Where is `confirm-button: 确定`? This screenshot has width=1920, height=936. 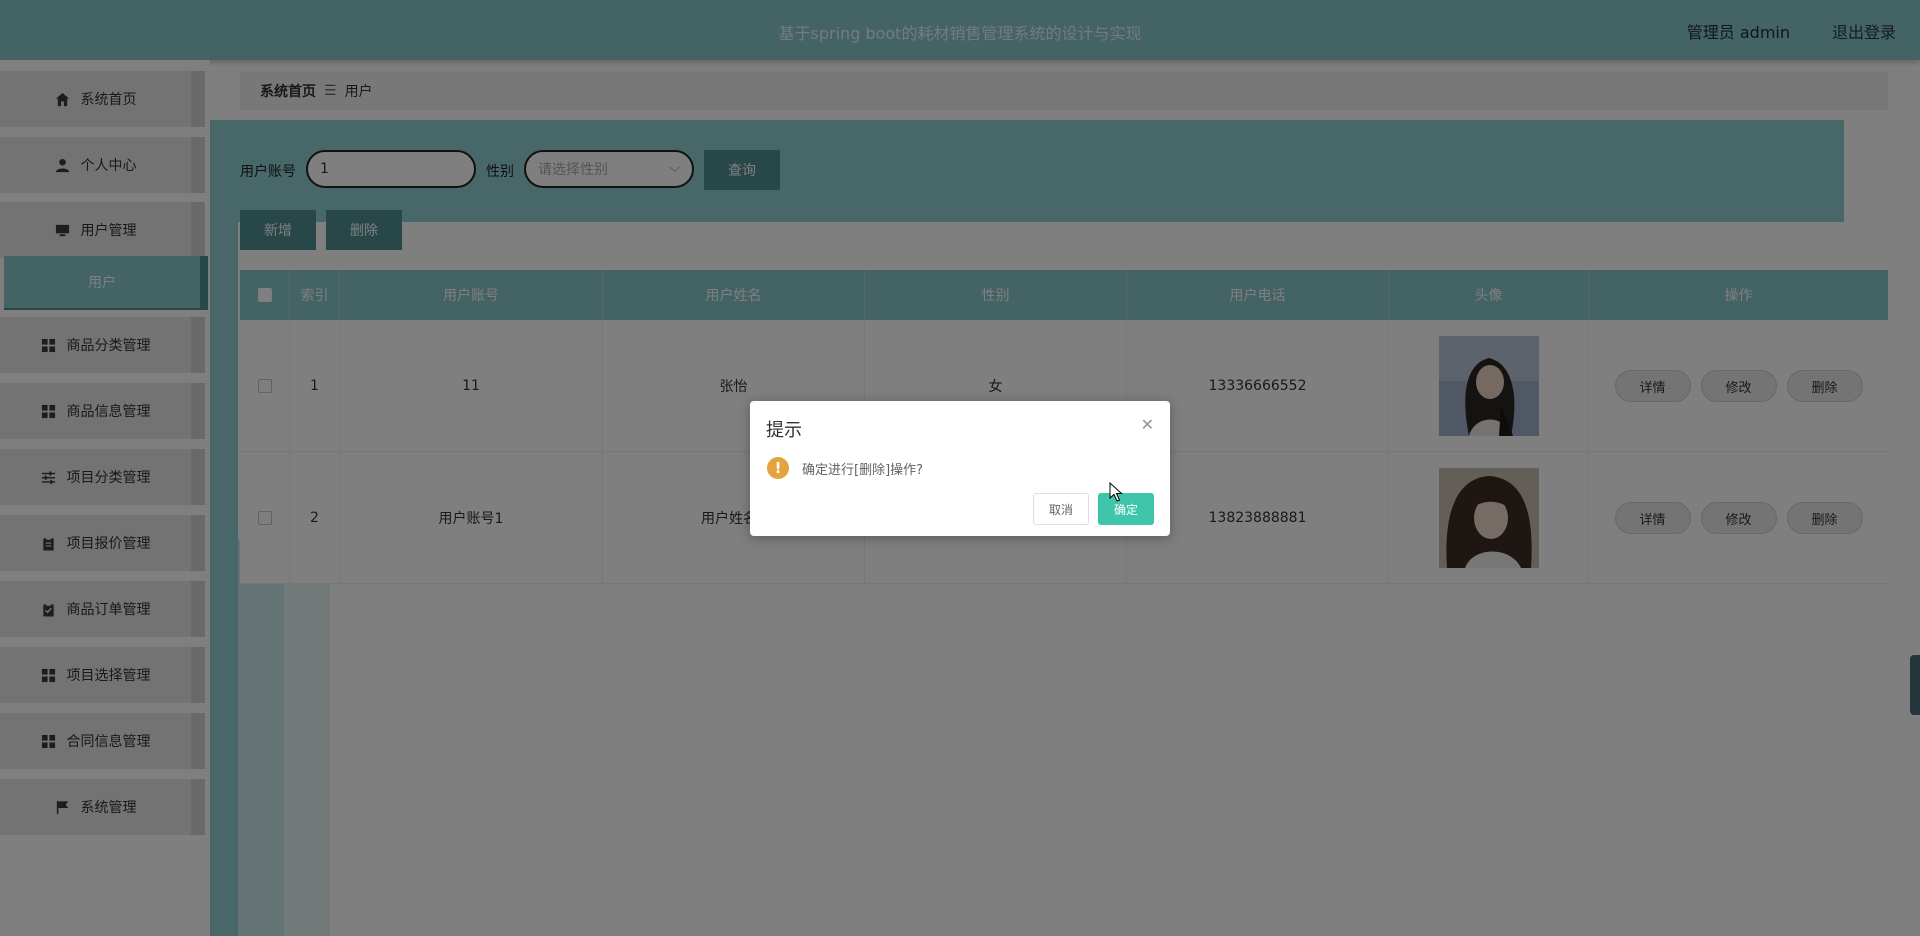 confirm-button: 确定 is located at coordinates (1126, 509).